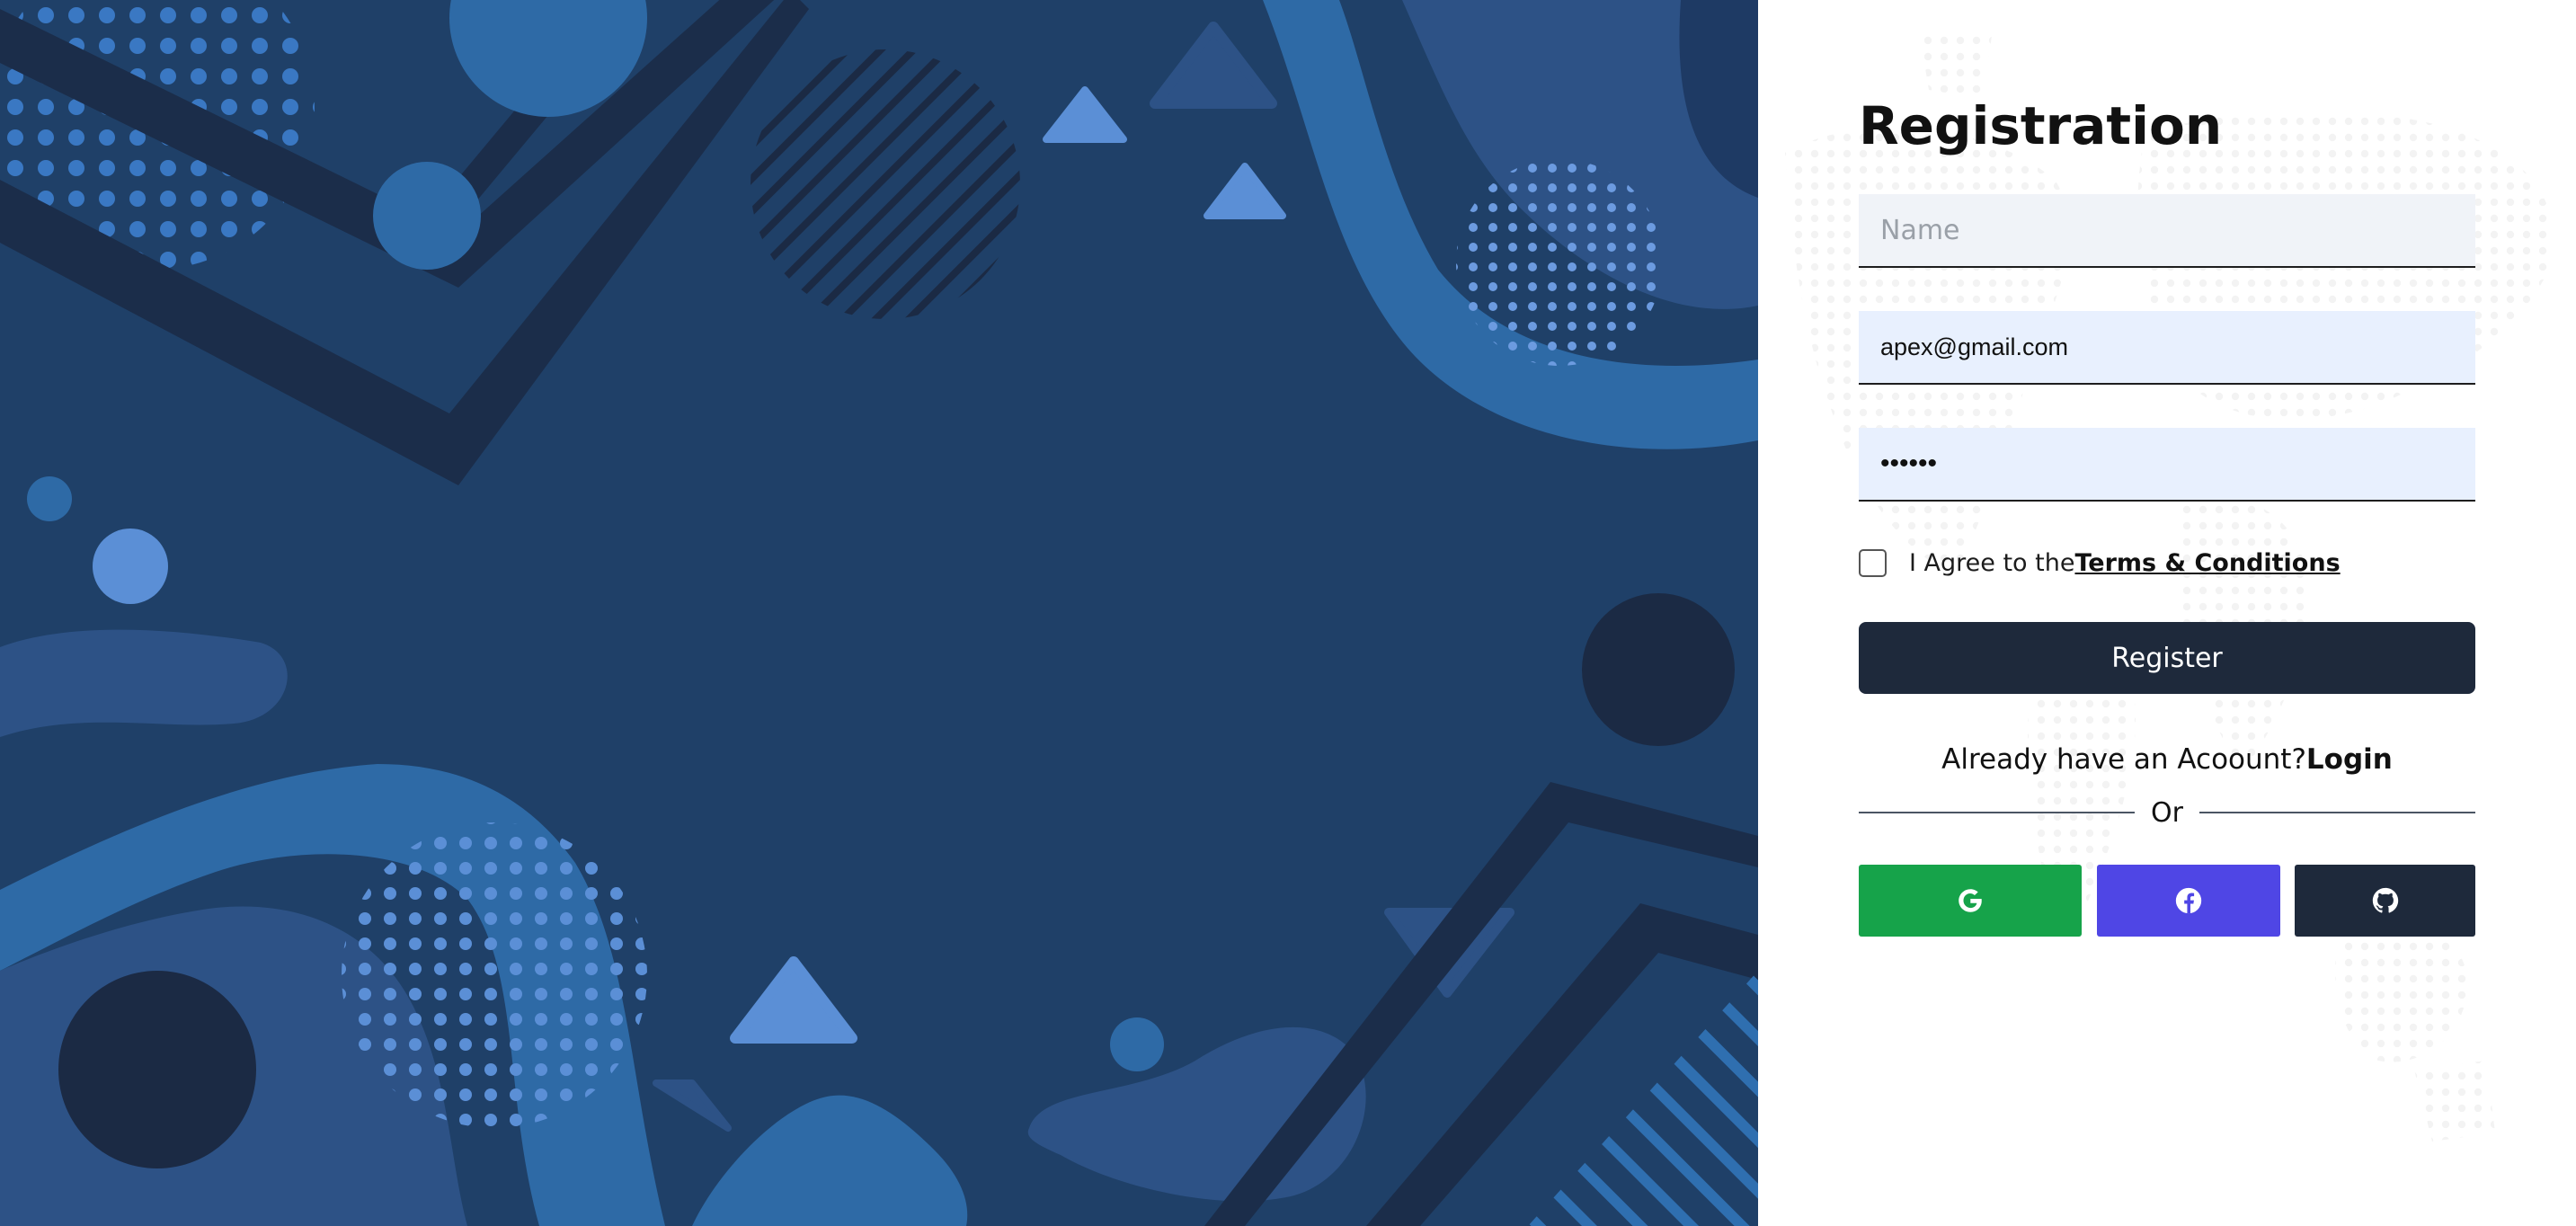 This screenshot has width=2576, height=1226. I want to click on or-label: Or, so click(2167, 812).